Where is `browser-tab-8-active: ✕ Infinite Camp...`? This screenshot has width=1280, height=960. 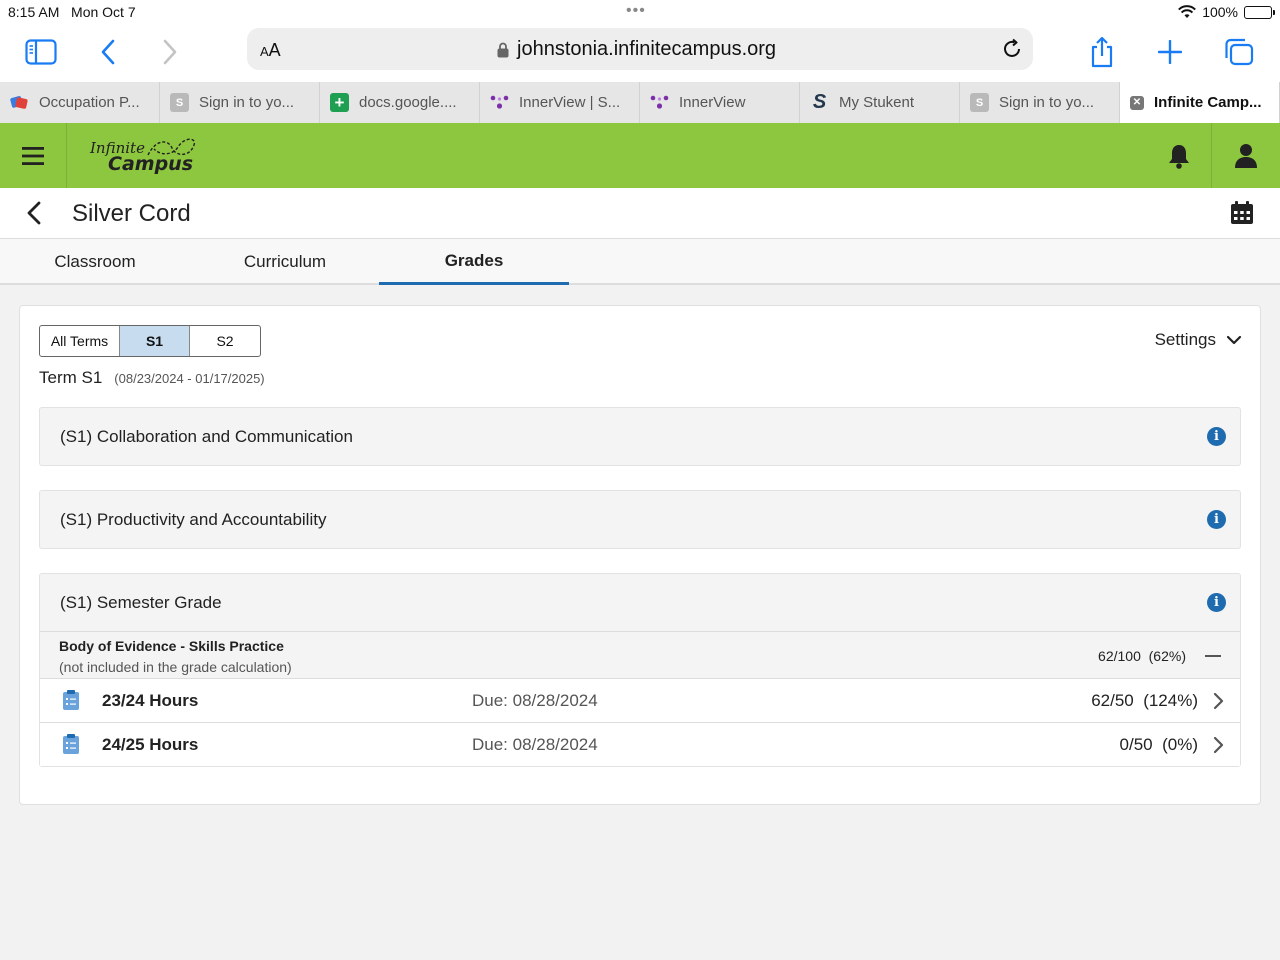 browser-tab-8-active: ✕ Infinite Camp... is located at coordinates (1200, 102).